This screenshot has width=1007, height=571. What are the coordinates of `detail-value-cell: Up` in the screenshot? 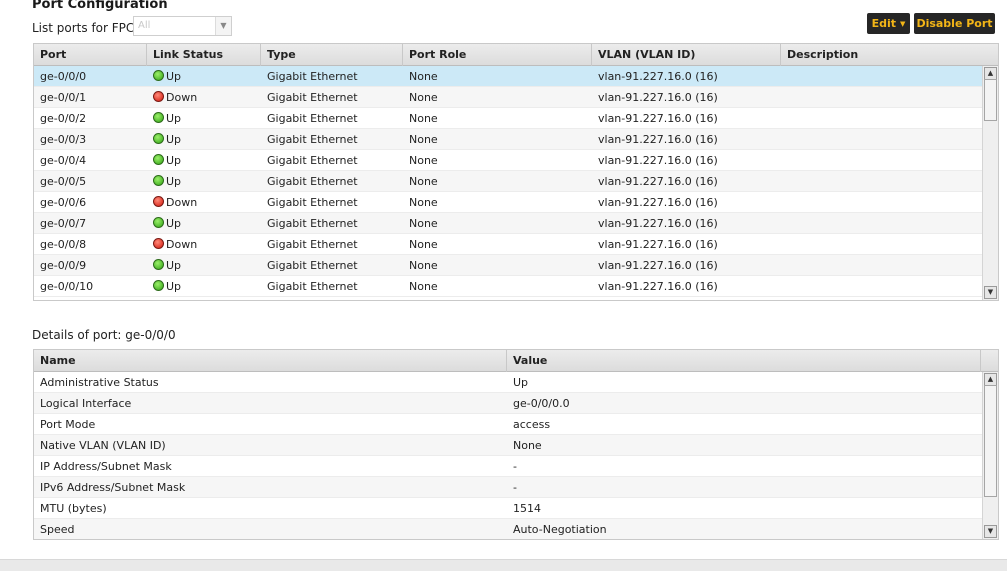 It's located at (521, 382).